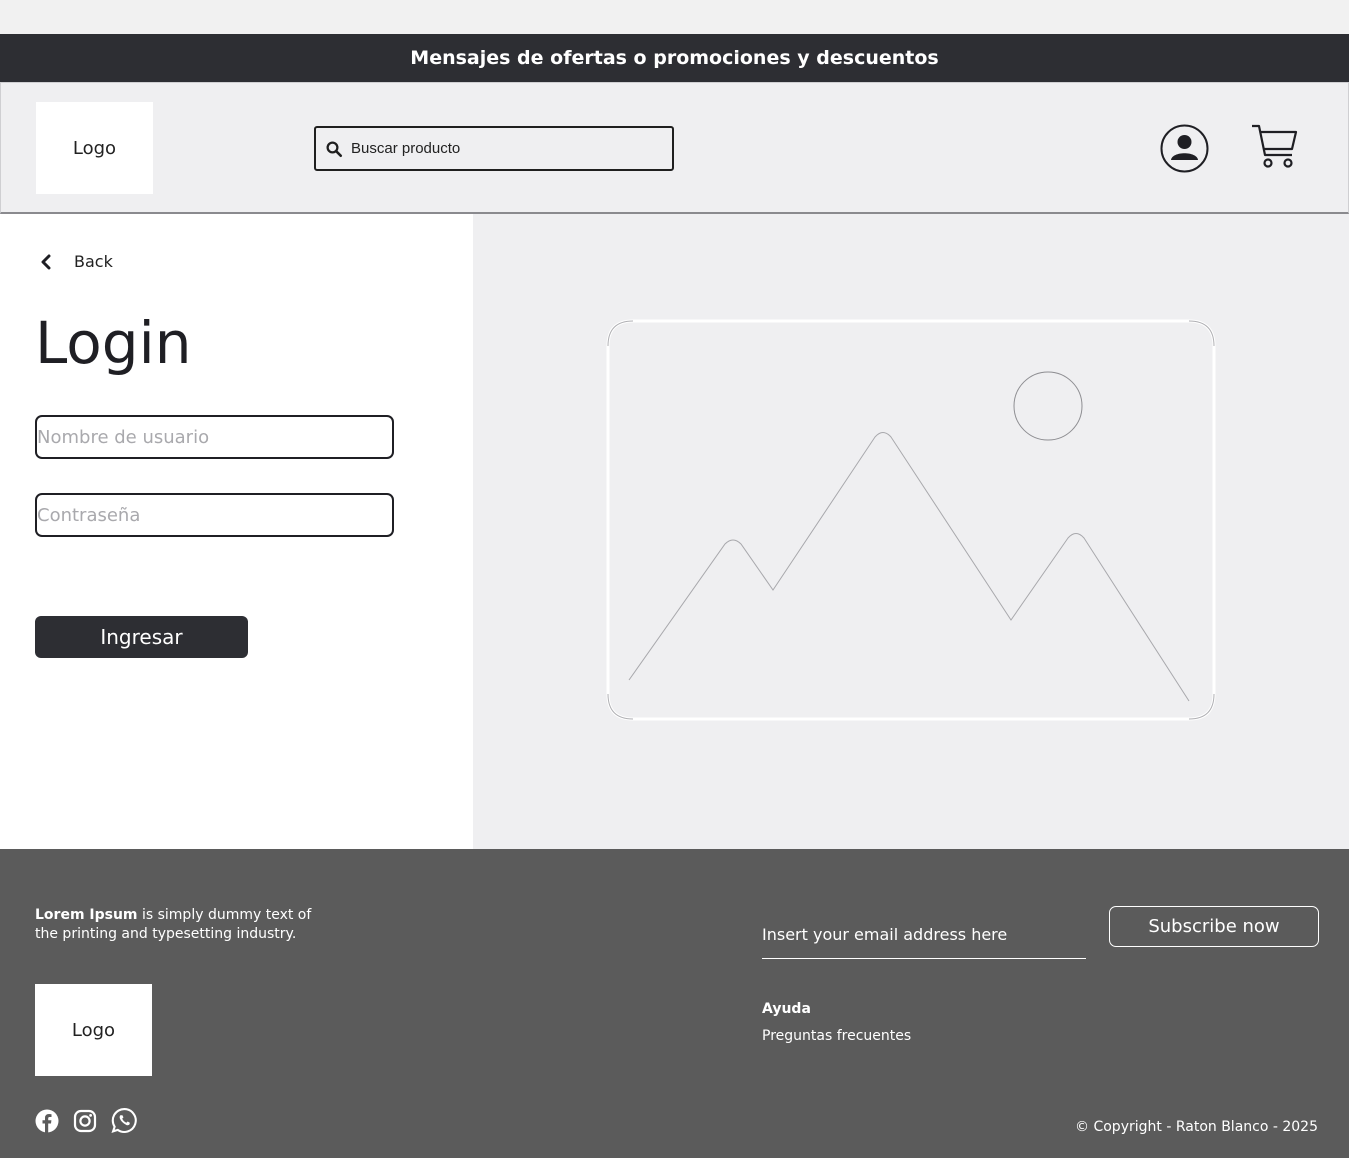 The width and height of the screenshot is (1349, 1158). I want to click on search-input, so click(501, 148).